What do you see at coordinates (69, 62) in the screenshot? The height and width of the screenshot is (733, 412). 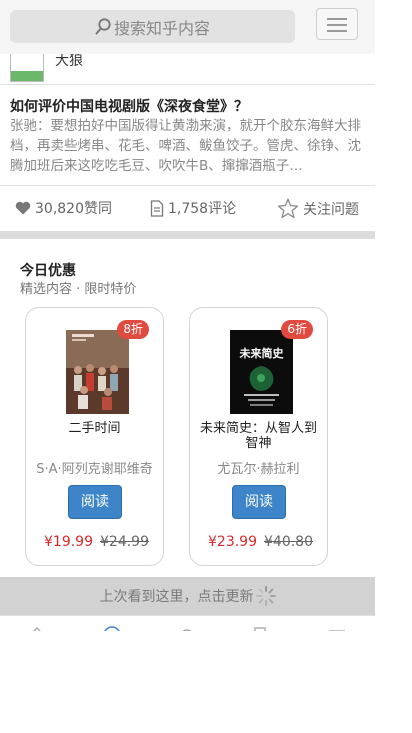 I see `author-name: 大狼` at bounding box center [69, 62].